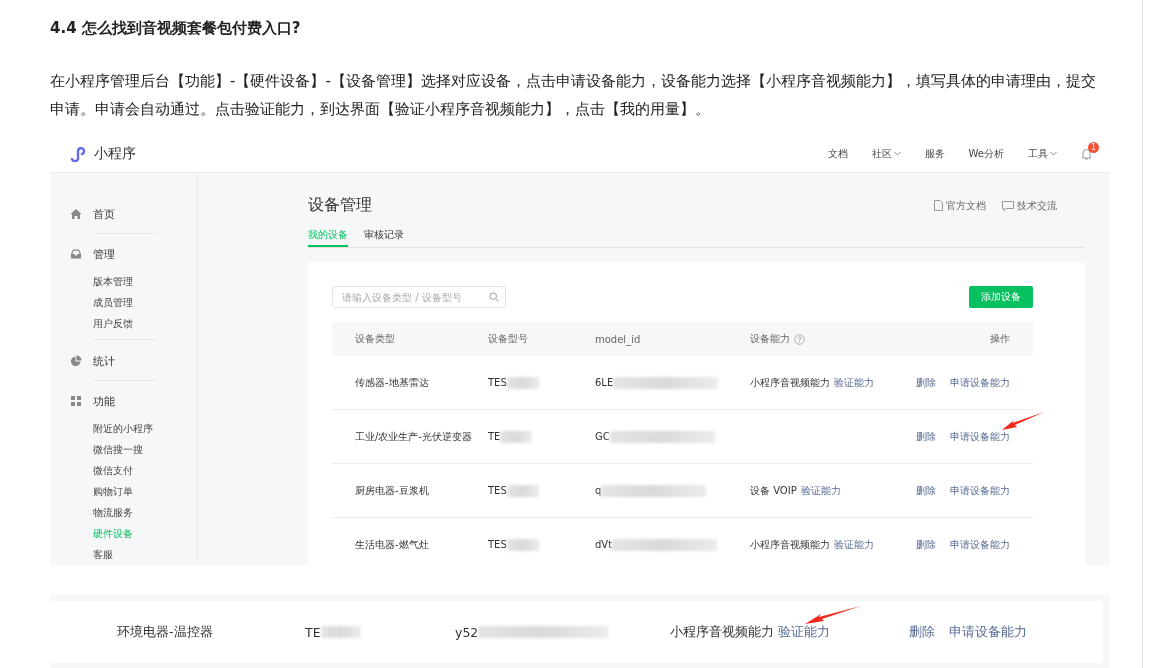 The width and height of the screenshot is (1153, 668). Describe the element at coordinates (340, 205) in the screenshot. I see `page-title: 设备管理` at that location.